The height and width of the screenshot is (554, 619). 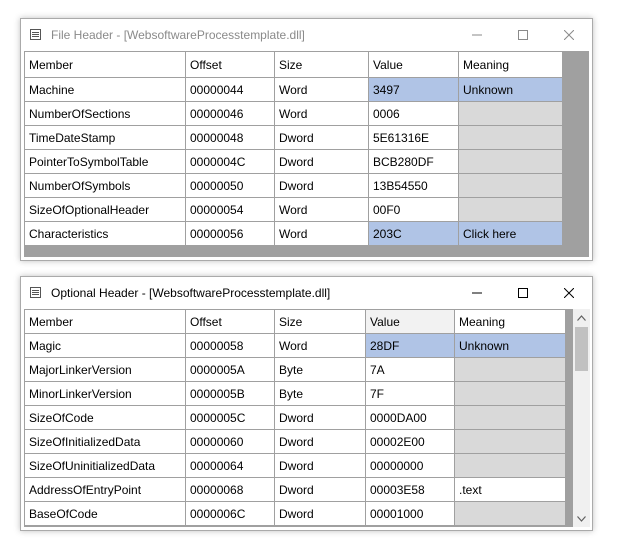 I want to click on table-row: SizeOfOptionalHeader 00000054 Word 00F0, so click(x=293, y=209).